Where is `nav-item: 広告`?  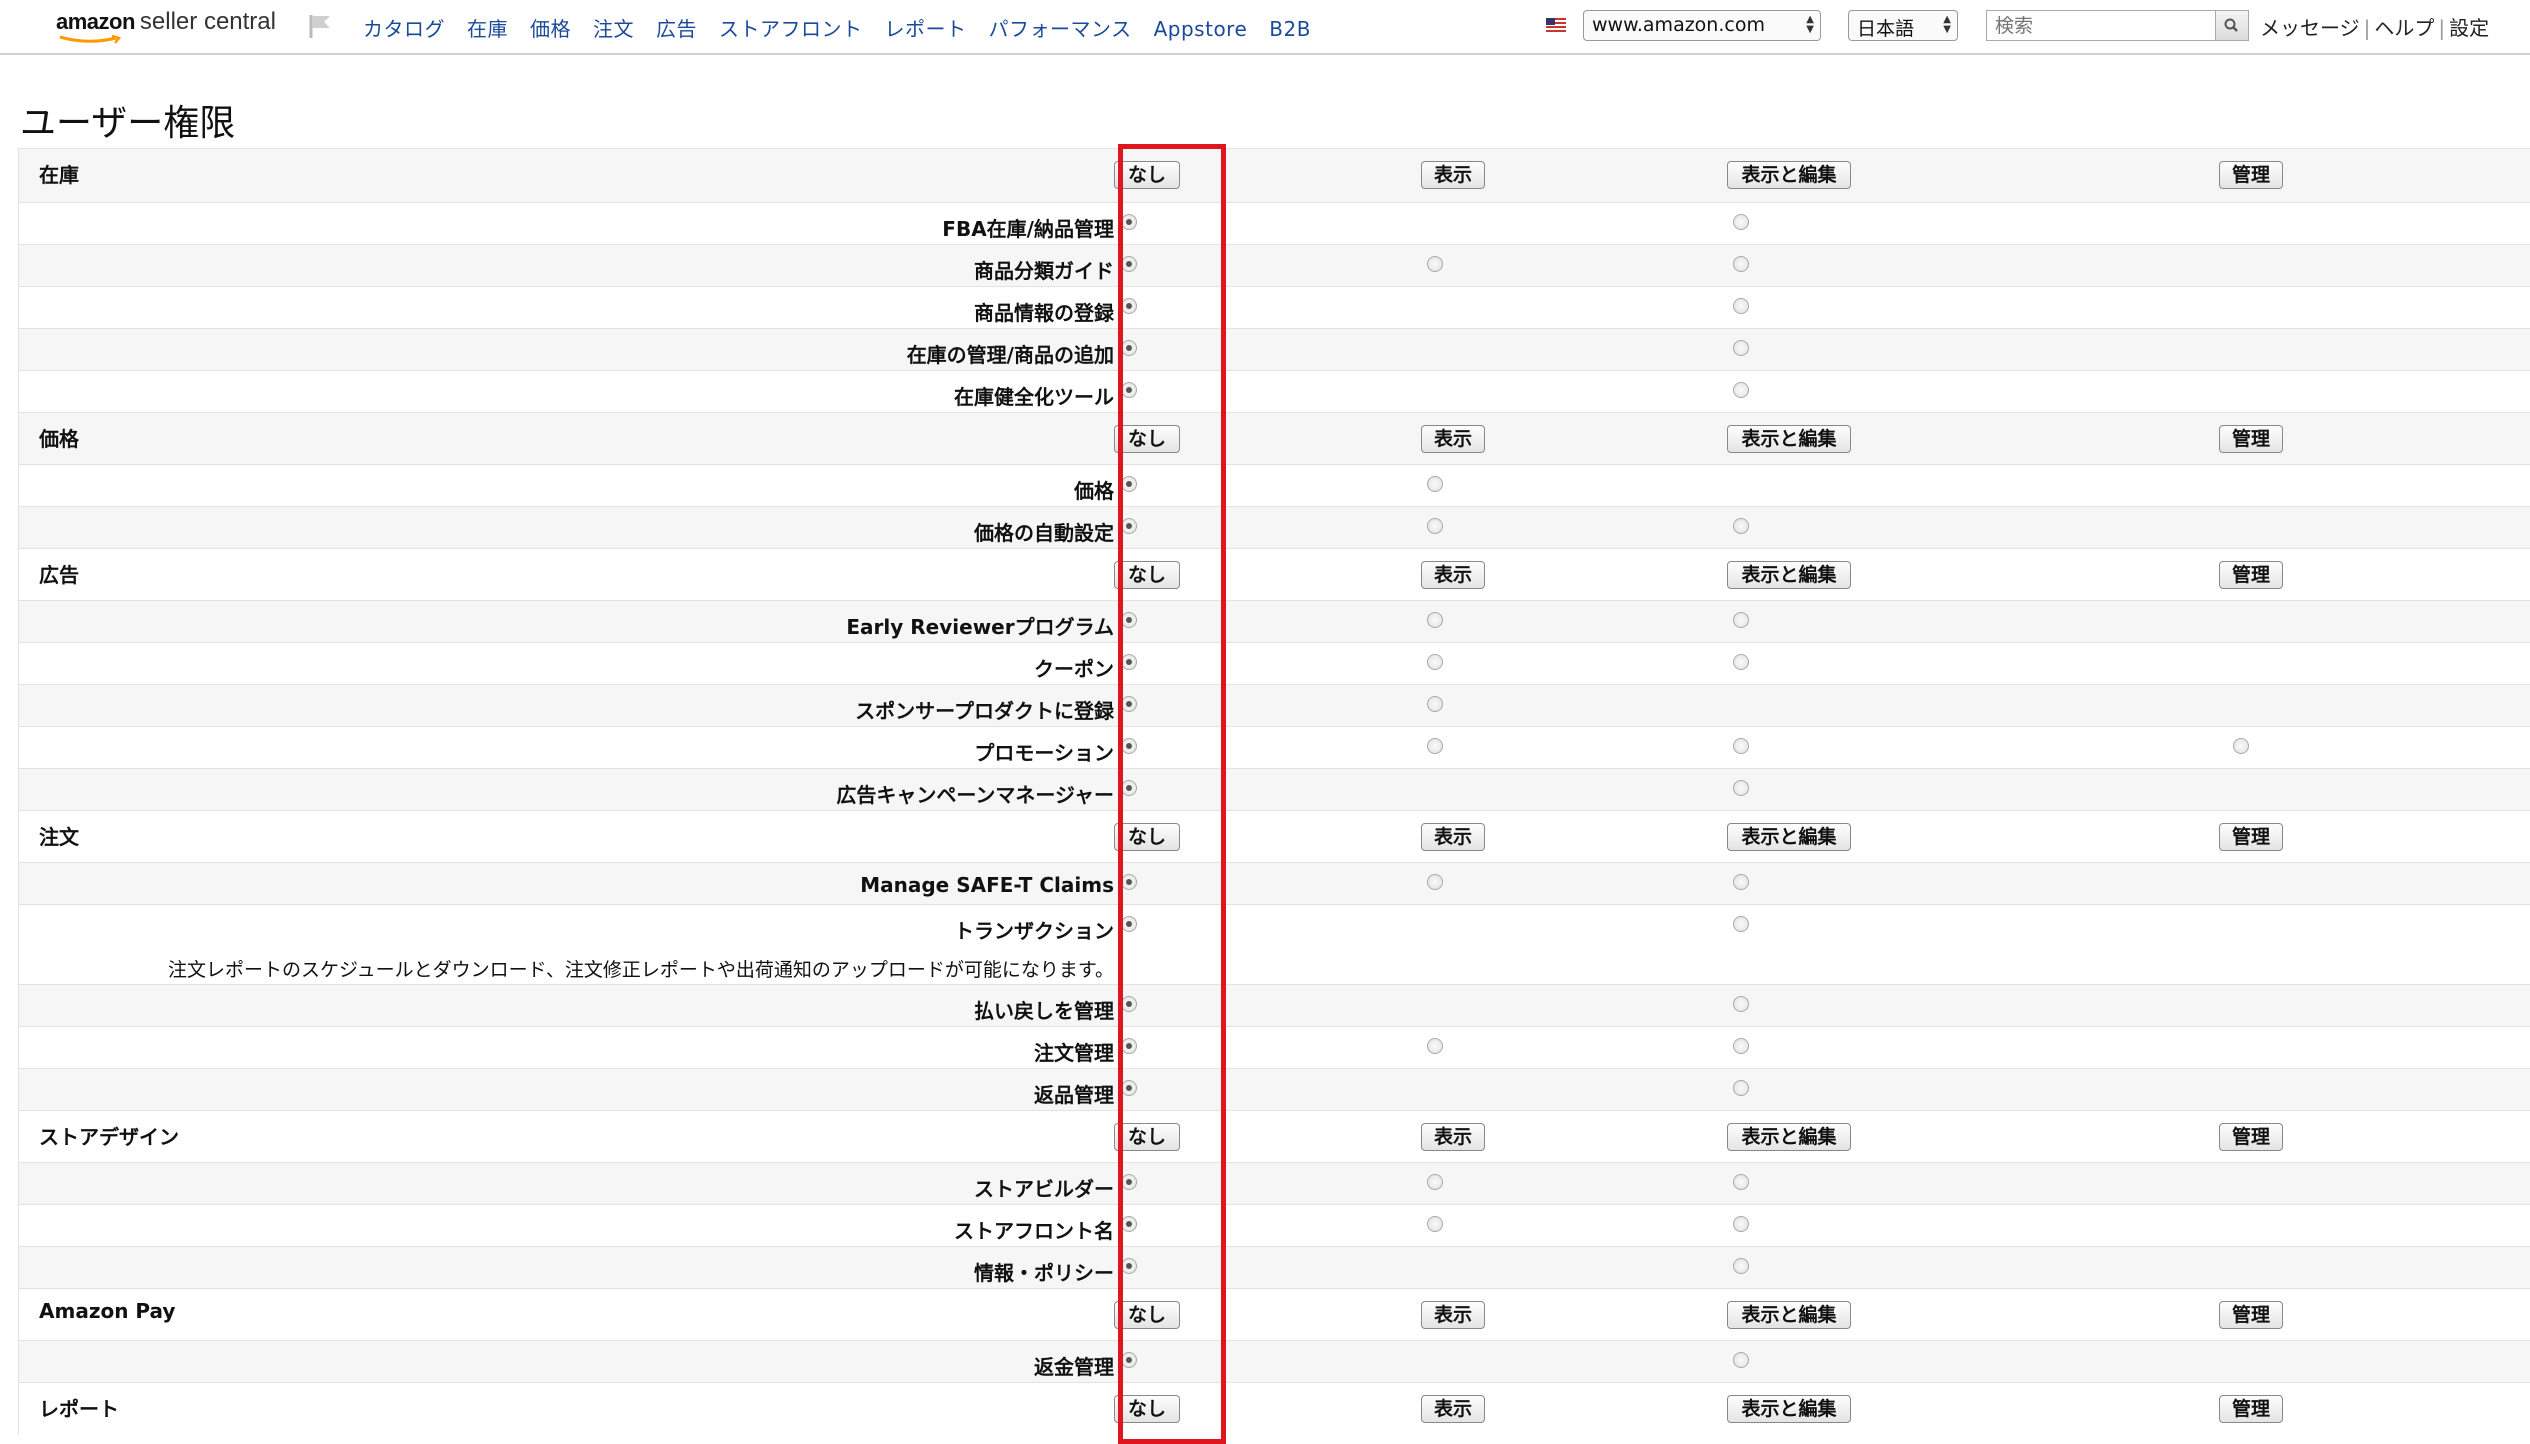 nav-item: 広告 is located at coordinates (676, 29).